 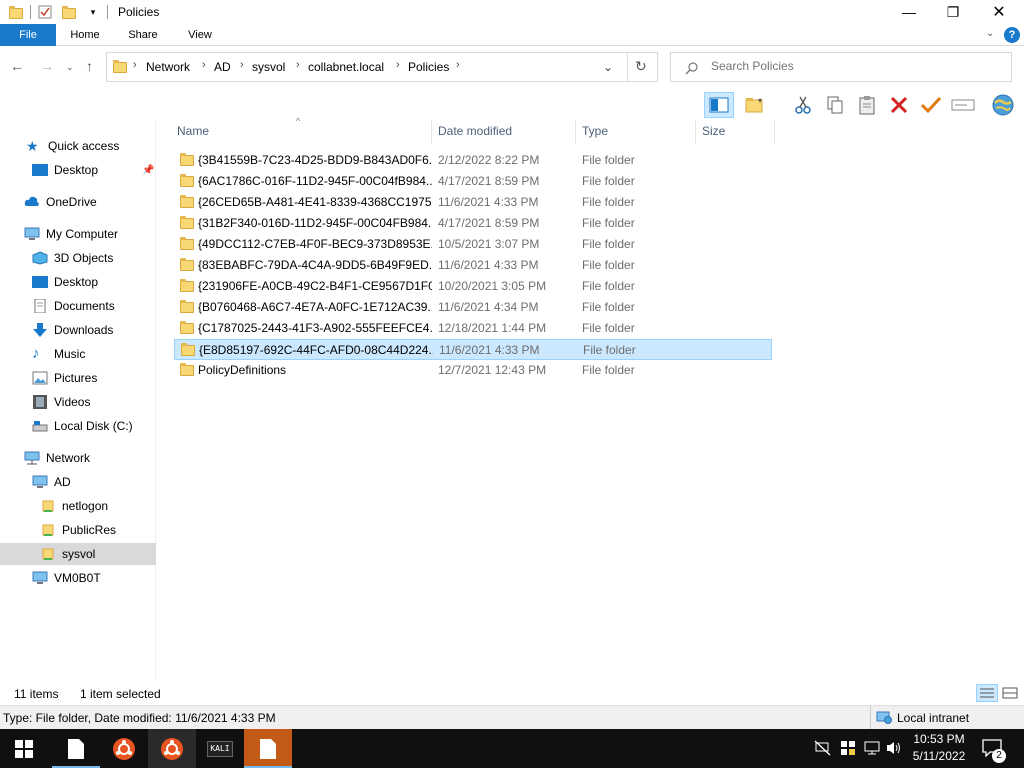 What do you see at coordinates (595, 131) in the screenshot?
I see `column-header-type: Type` at bounding box center [595, 131].